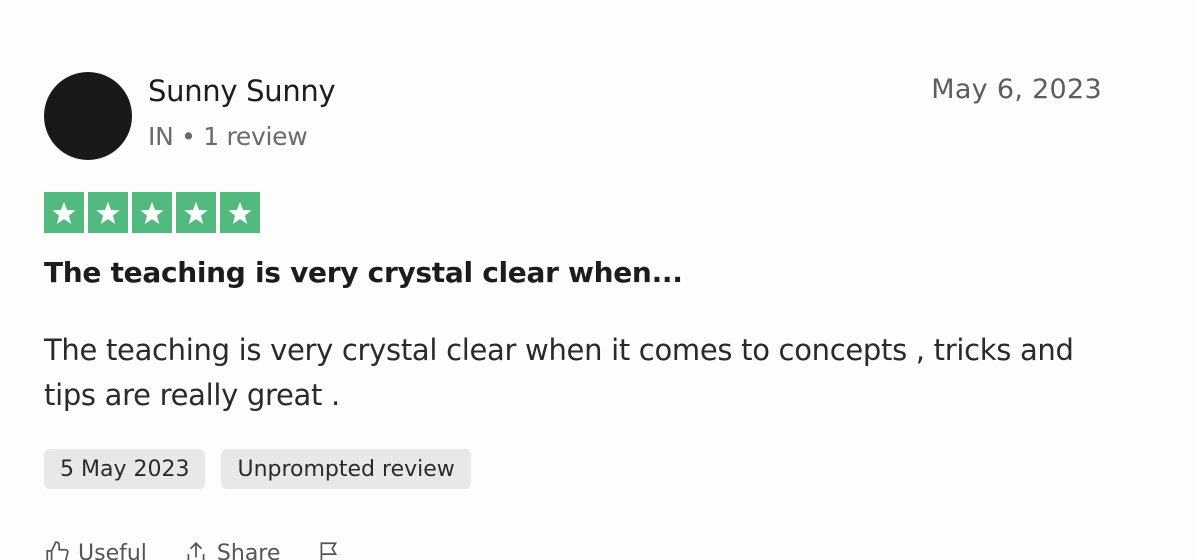 The image size is (1196, 560). I want to click on review-tags: 5 May 2023 Unprompted review, so click(257, 469).